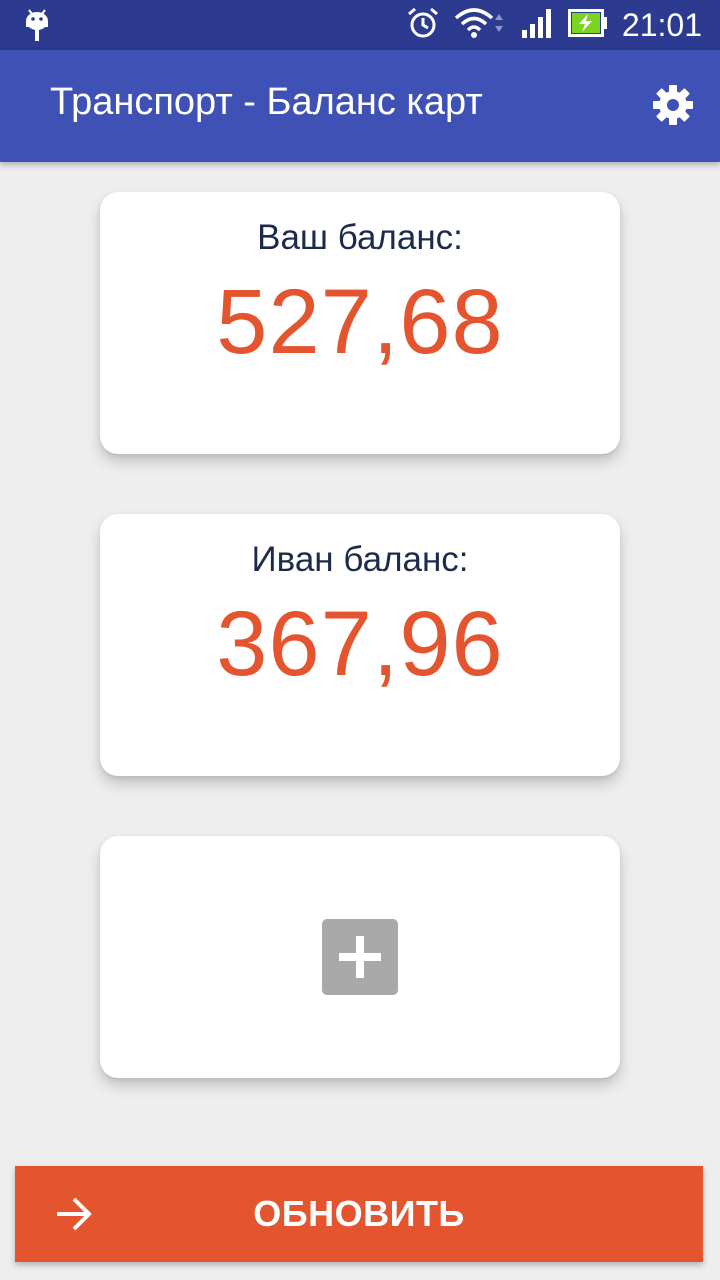  What do you see at coordinates (587, 25) in the screenshot?
I see `battery-charging-icon` at bounding box center [587, 25].